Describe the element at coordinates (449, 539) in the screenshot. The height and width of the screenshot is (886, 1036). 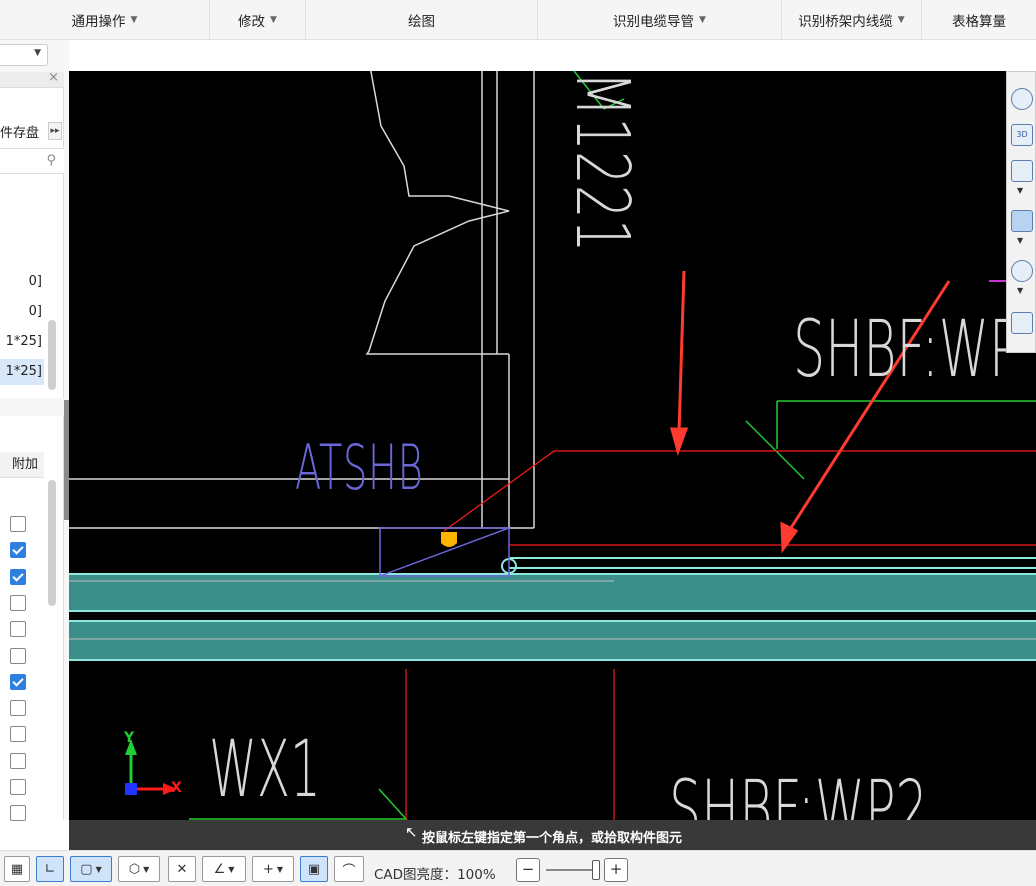
I see `snap-marker` at that location.